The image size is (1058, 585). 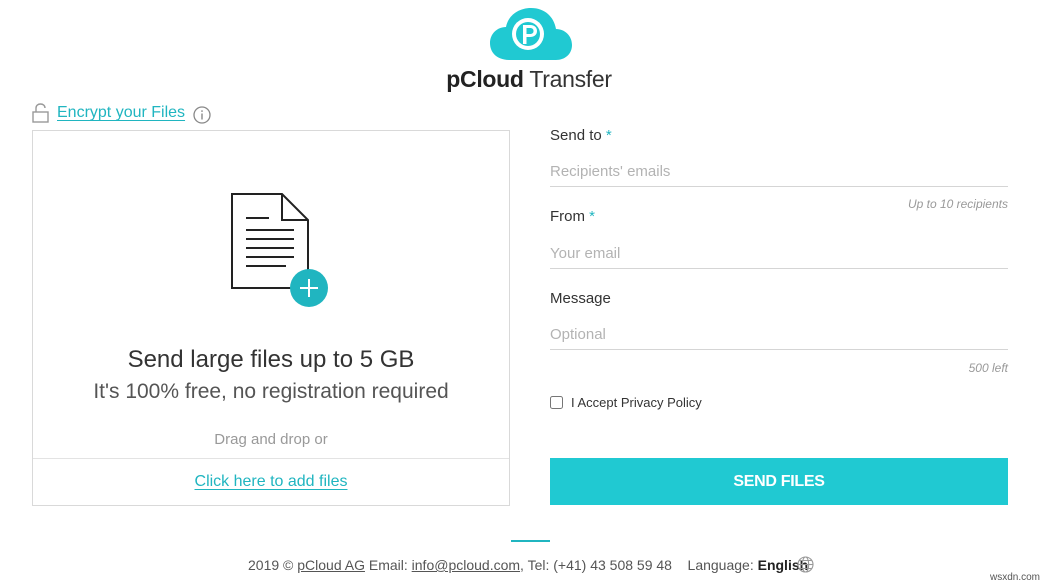 What do you see at coordinates (988, 368) in the screenshot?
I see `message-chars-left: 500 left` at bounding box center [988, 368].